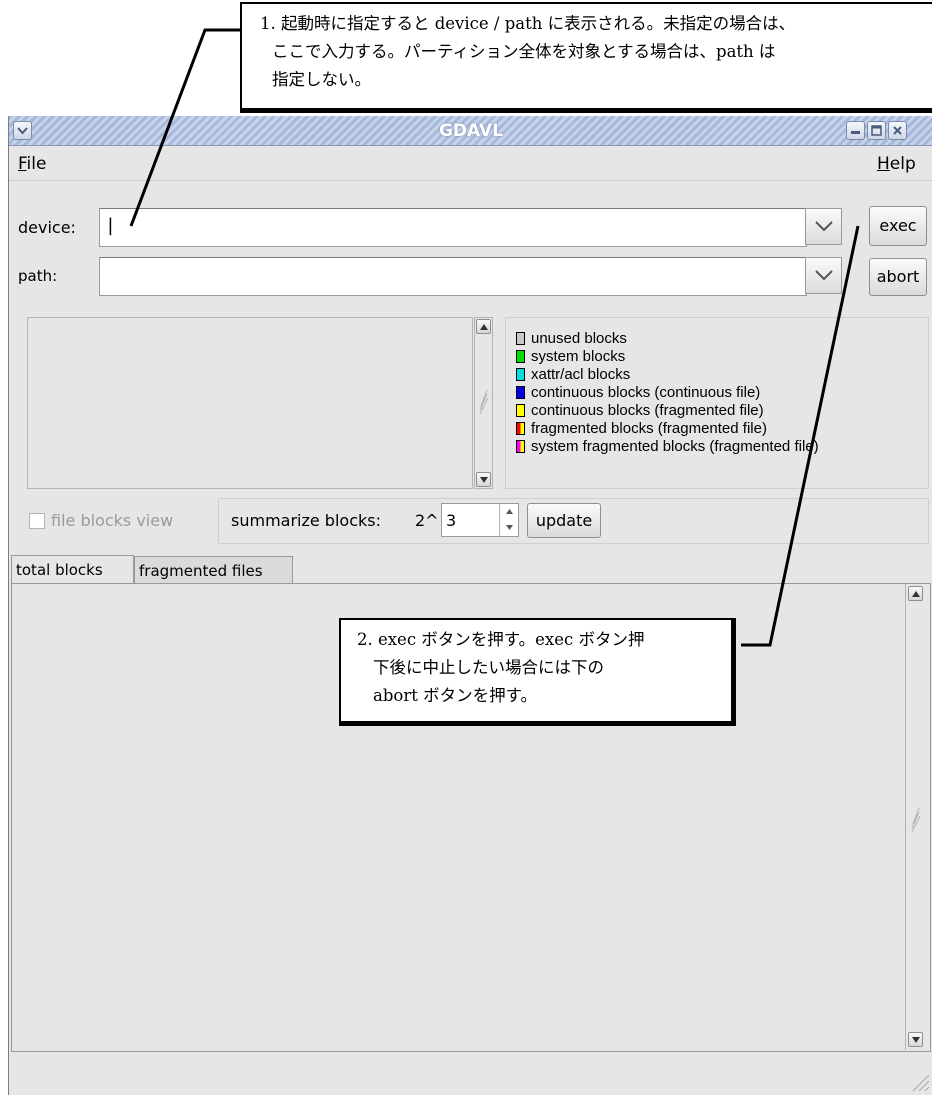  Describe the element at coordinates (453, 227) in the screenshot. I see `device-combo: |` at that location.